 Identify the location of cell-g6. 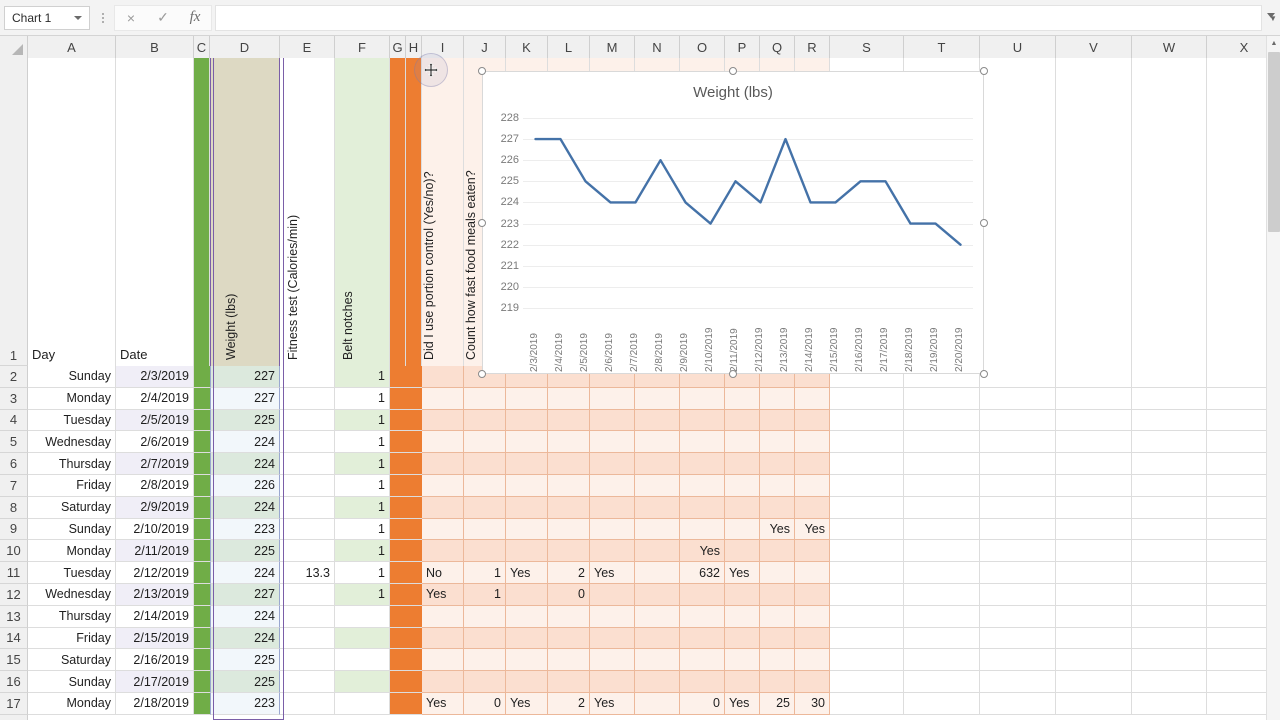
(398, 464).